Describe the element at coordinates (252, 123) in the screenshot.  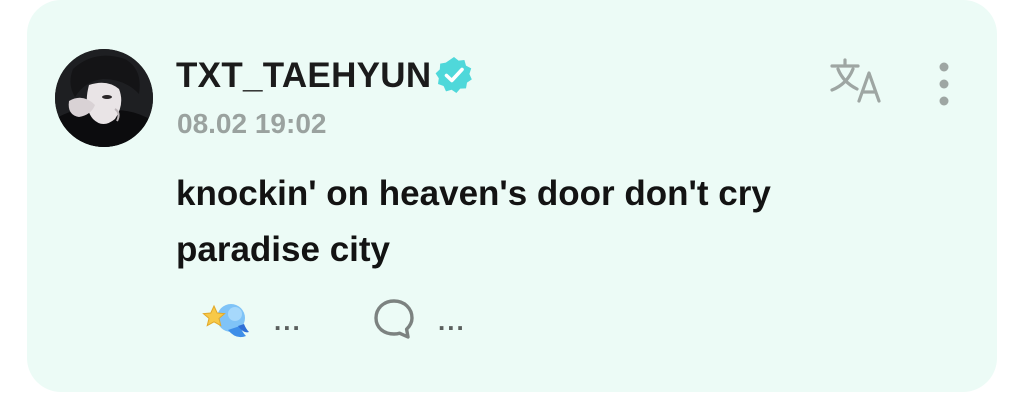
I see `post-timestamp: 08.02 19:02` at that location.